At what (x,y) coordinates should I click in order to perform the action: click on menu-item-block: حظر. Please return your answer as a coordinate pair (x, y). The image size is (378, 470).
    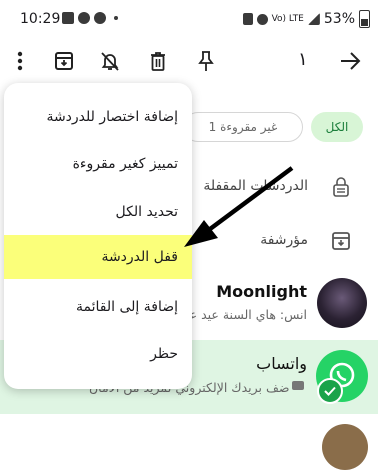
    Looking at the image, I should click on (98, 354).